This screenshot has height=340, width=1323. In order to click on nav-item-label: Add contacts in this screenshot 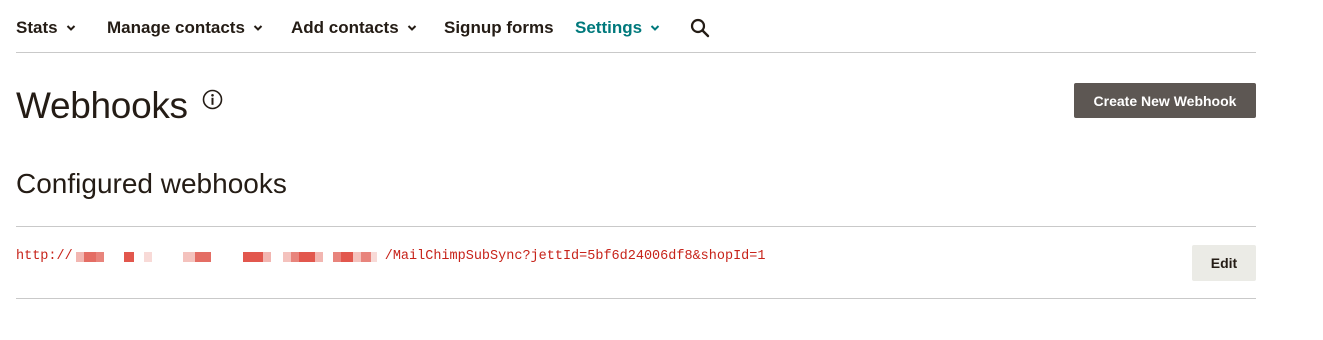, I will do `click(345, 27)`.